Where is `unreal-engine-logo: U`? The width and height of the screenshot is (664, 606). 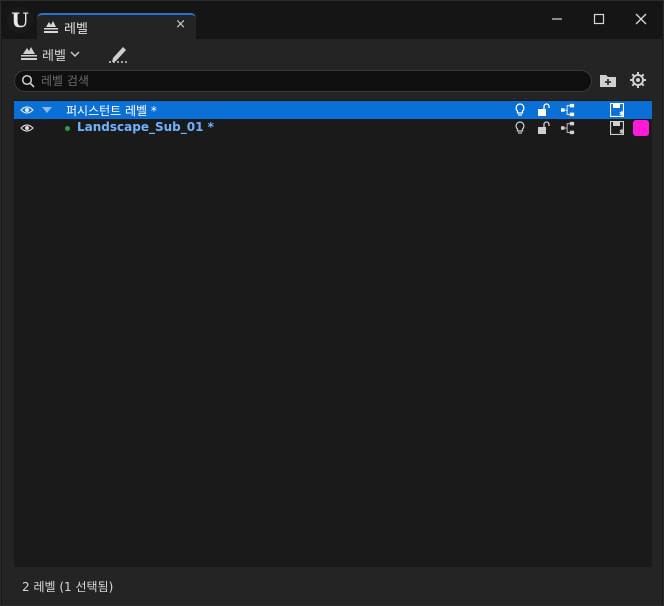
unreal-engine-logo: U is located at coordinates (20, 20).